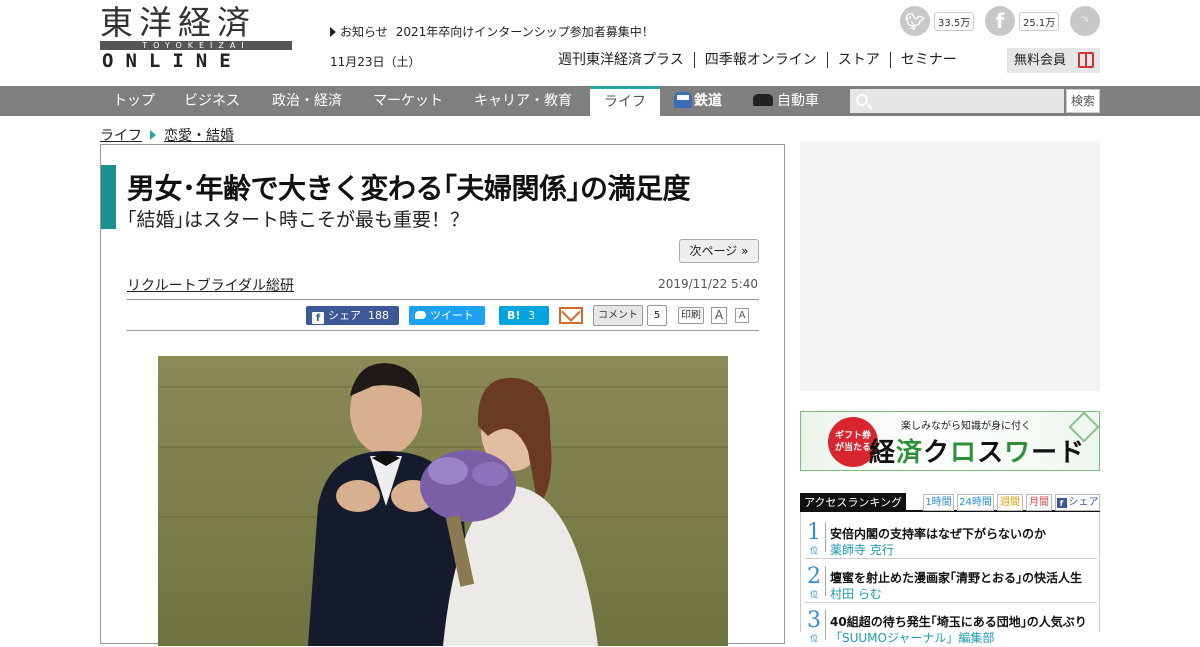 The width and height of the screenshot is (1200, 647). Describe the element at coordinates (1045, 453) in the screenshot. I see `banner-char: ー` at that location.